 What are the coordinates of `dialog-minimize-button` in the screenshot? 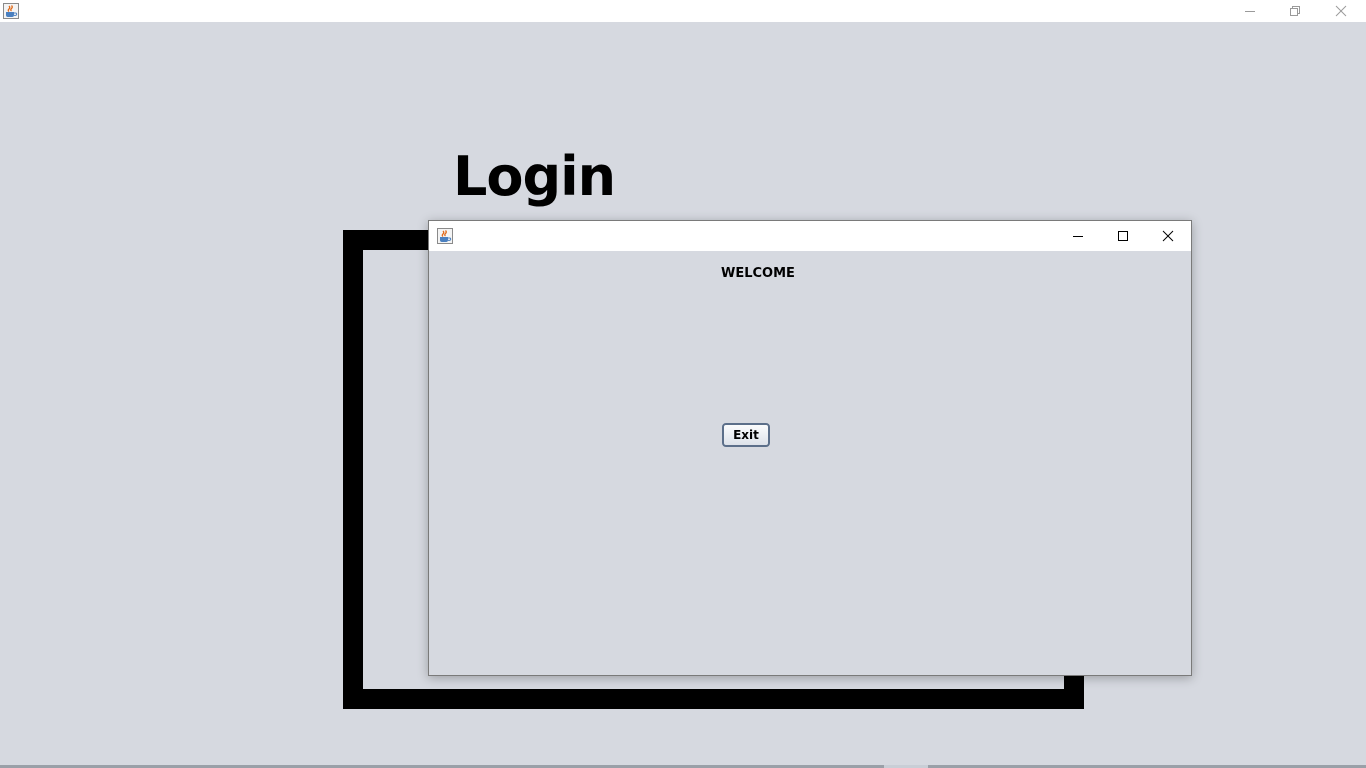 It's located at (1077, 236).